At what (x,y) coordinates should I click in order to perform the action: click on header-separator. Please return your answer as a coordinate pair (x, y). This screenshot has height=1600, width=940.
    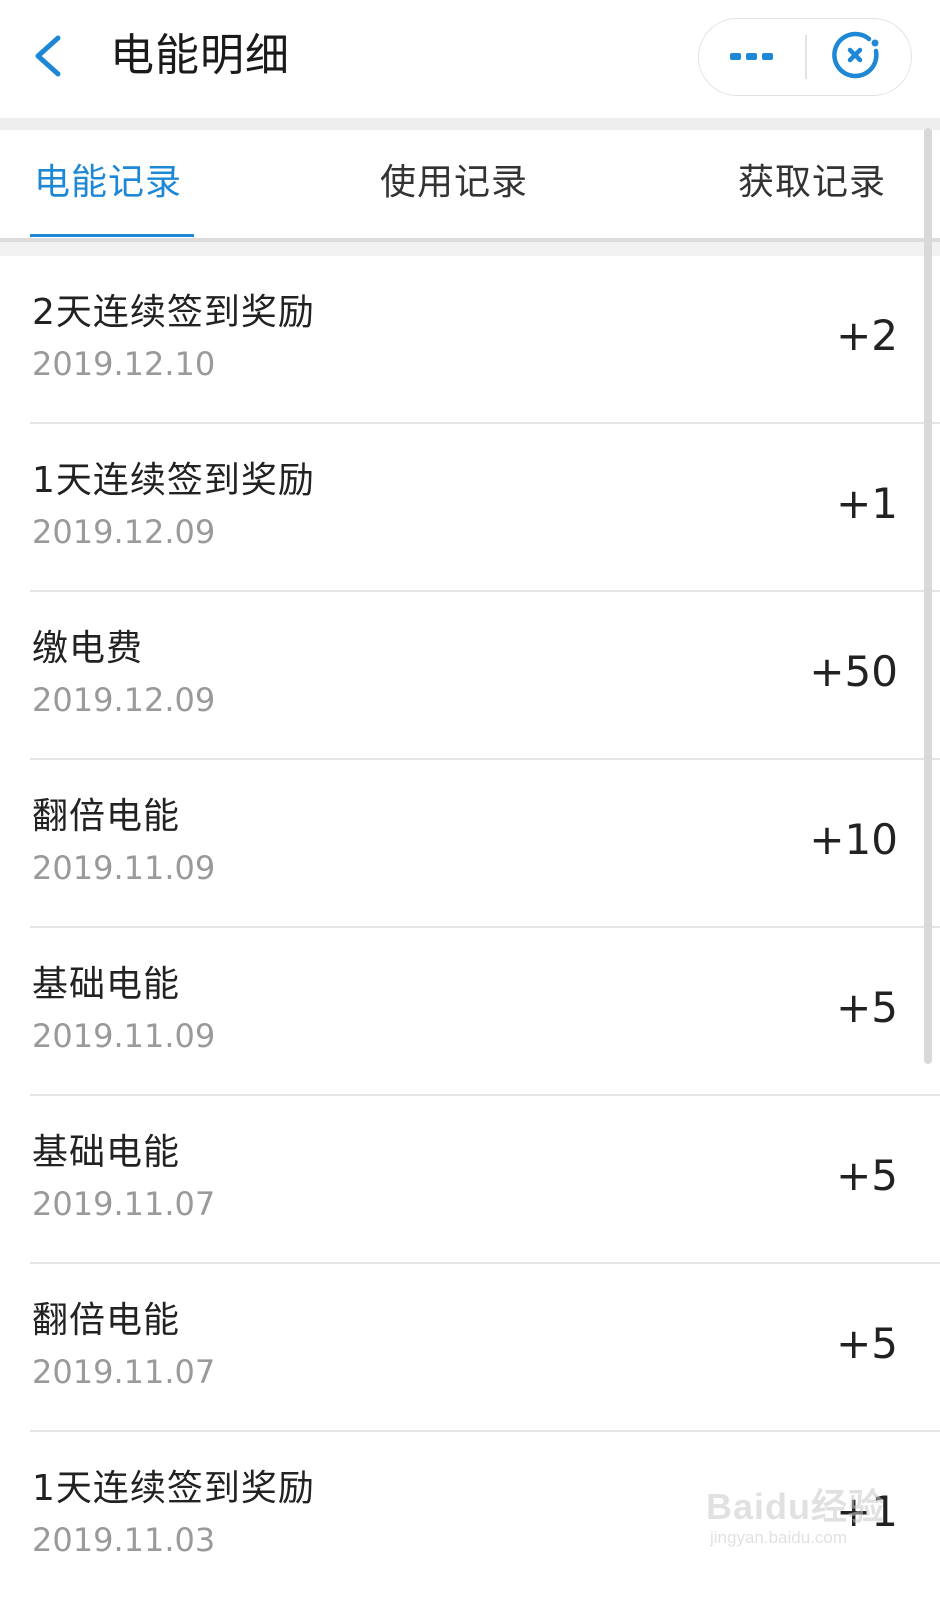
    Looking at the image, I should click on (470, 124).